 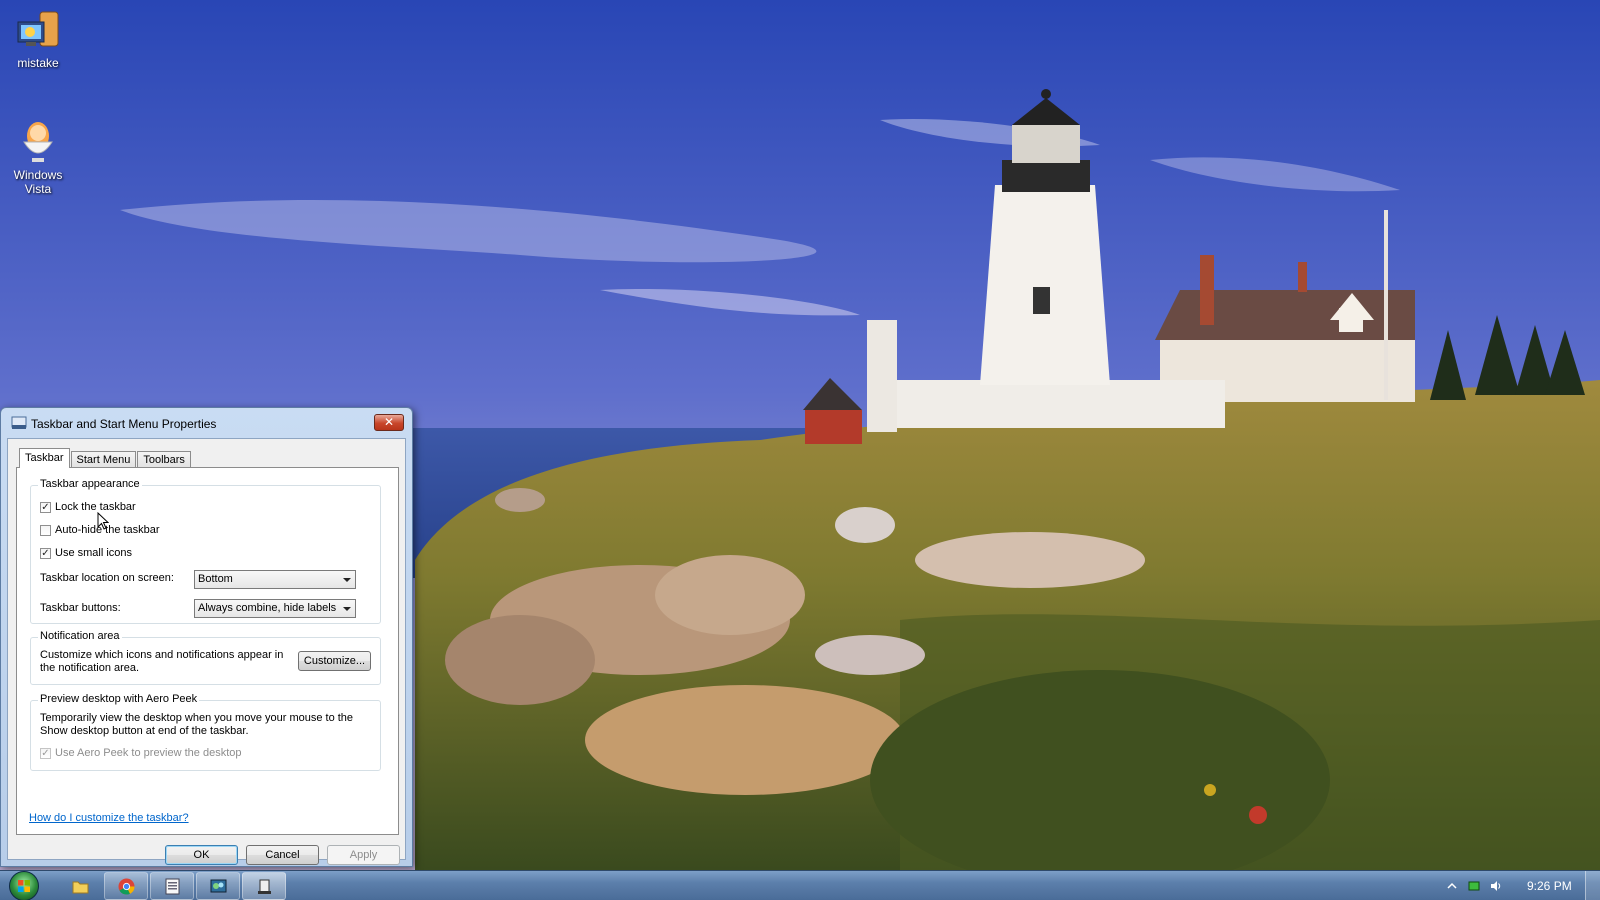 I want to click on small-icons-checkbox: ✓ Use small icons, so click(x=86, y=553).